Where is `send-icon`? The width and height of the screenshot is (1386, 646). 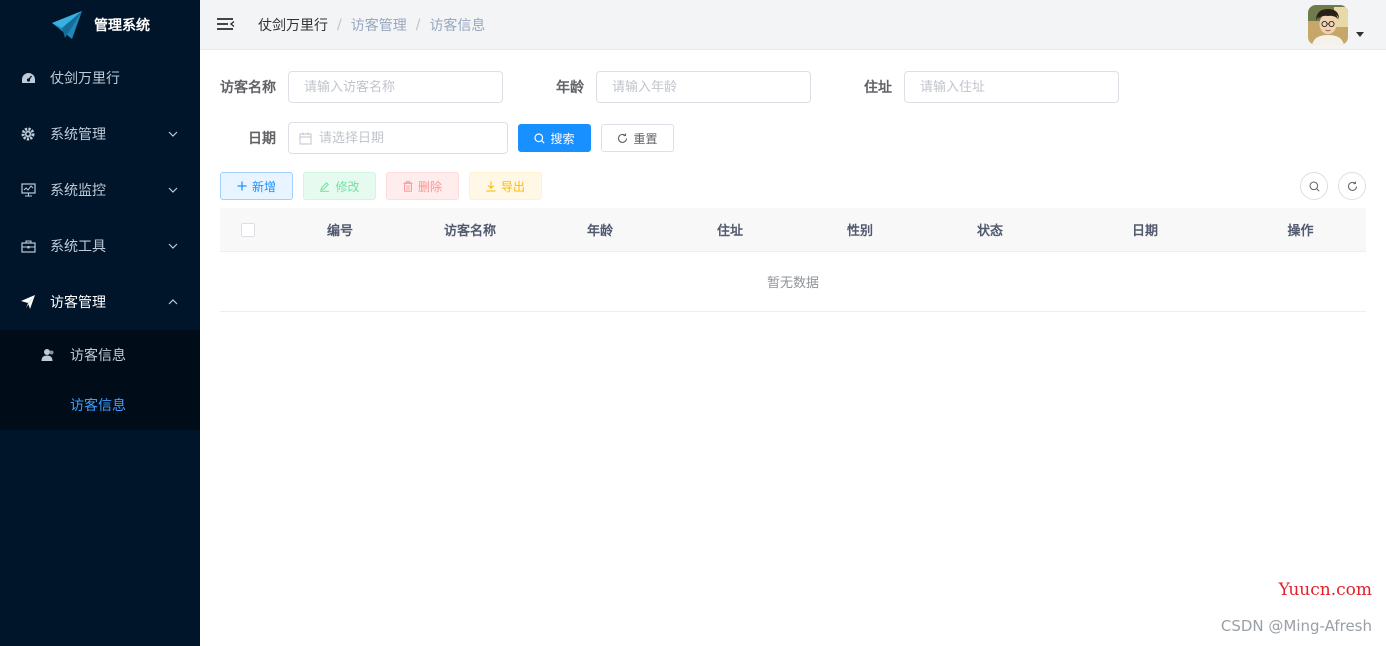
send-icon is located at coordinates (28, 302).